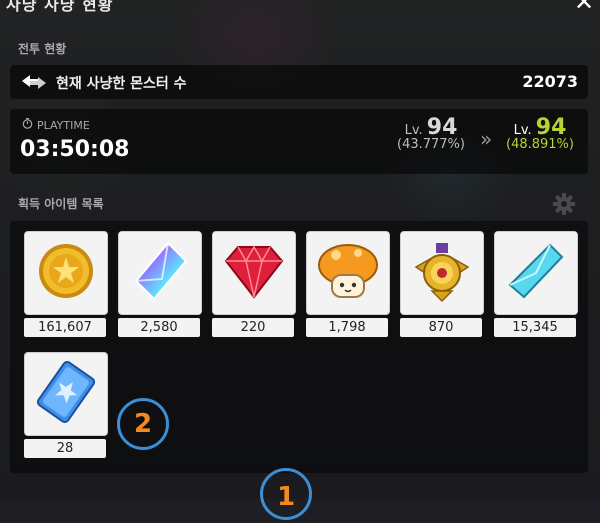 This screenshot has width=600, height=523. What do you see at coordinates (564, 206) in the screenshot?
I see `gear-icon` at bounding box center [564, 206].